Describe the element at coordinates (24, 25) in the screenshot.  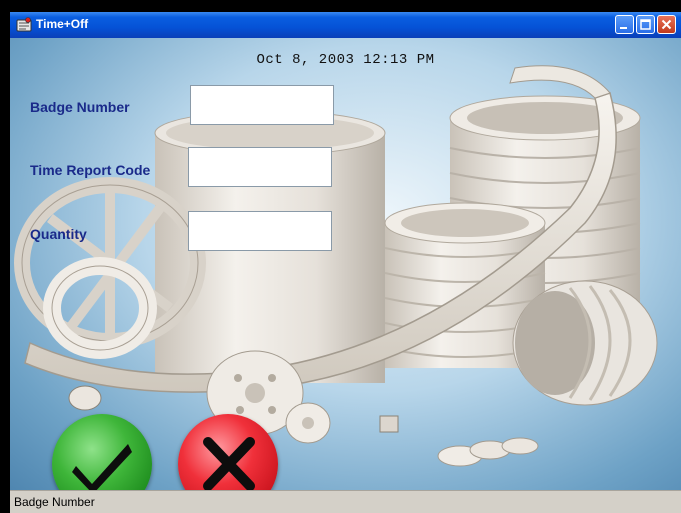
I see `app-icon` at that location.